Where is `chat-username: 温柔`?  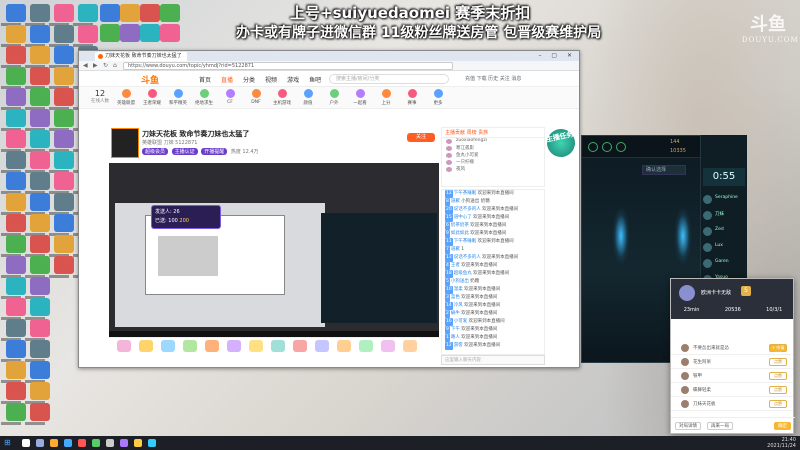
chat-username: 温柔 is located at coordinates (458, 289).